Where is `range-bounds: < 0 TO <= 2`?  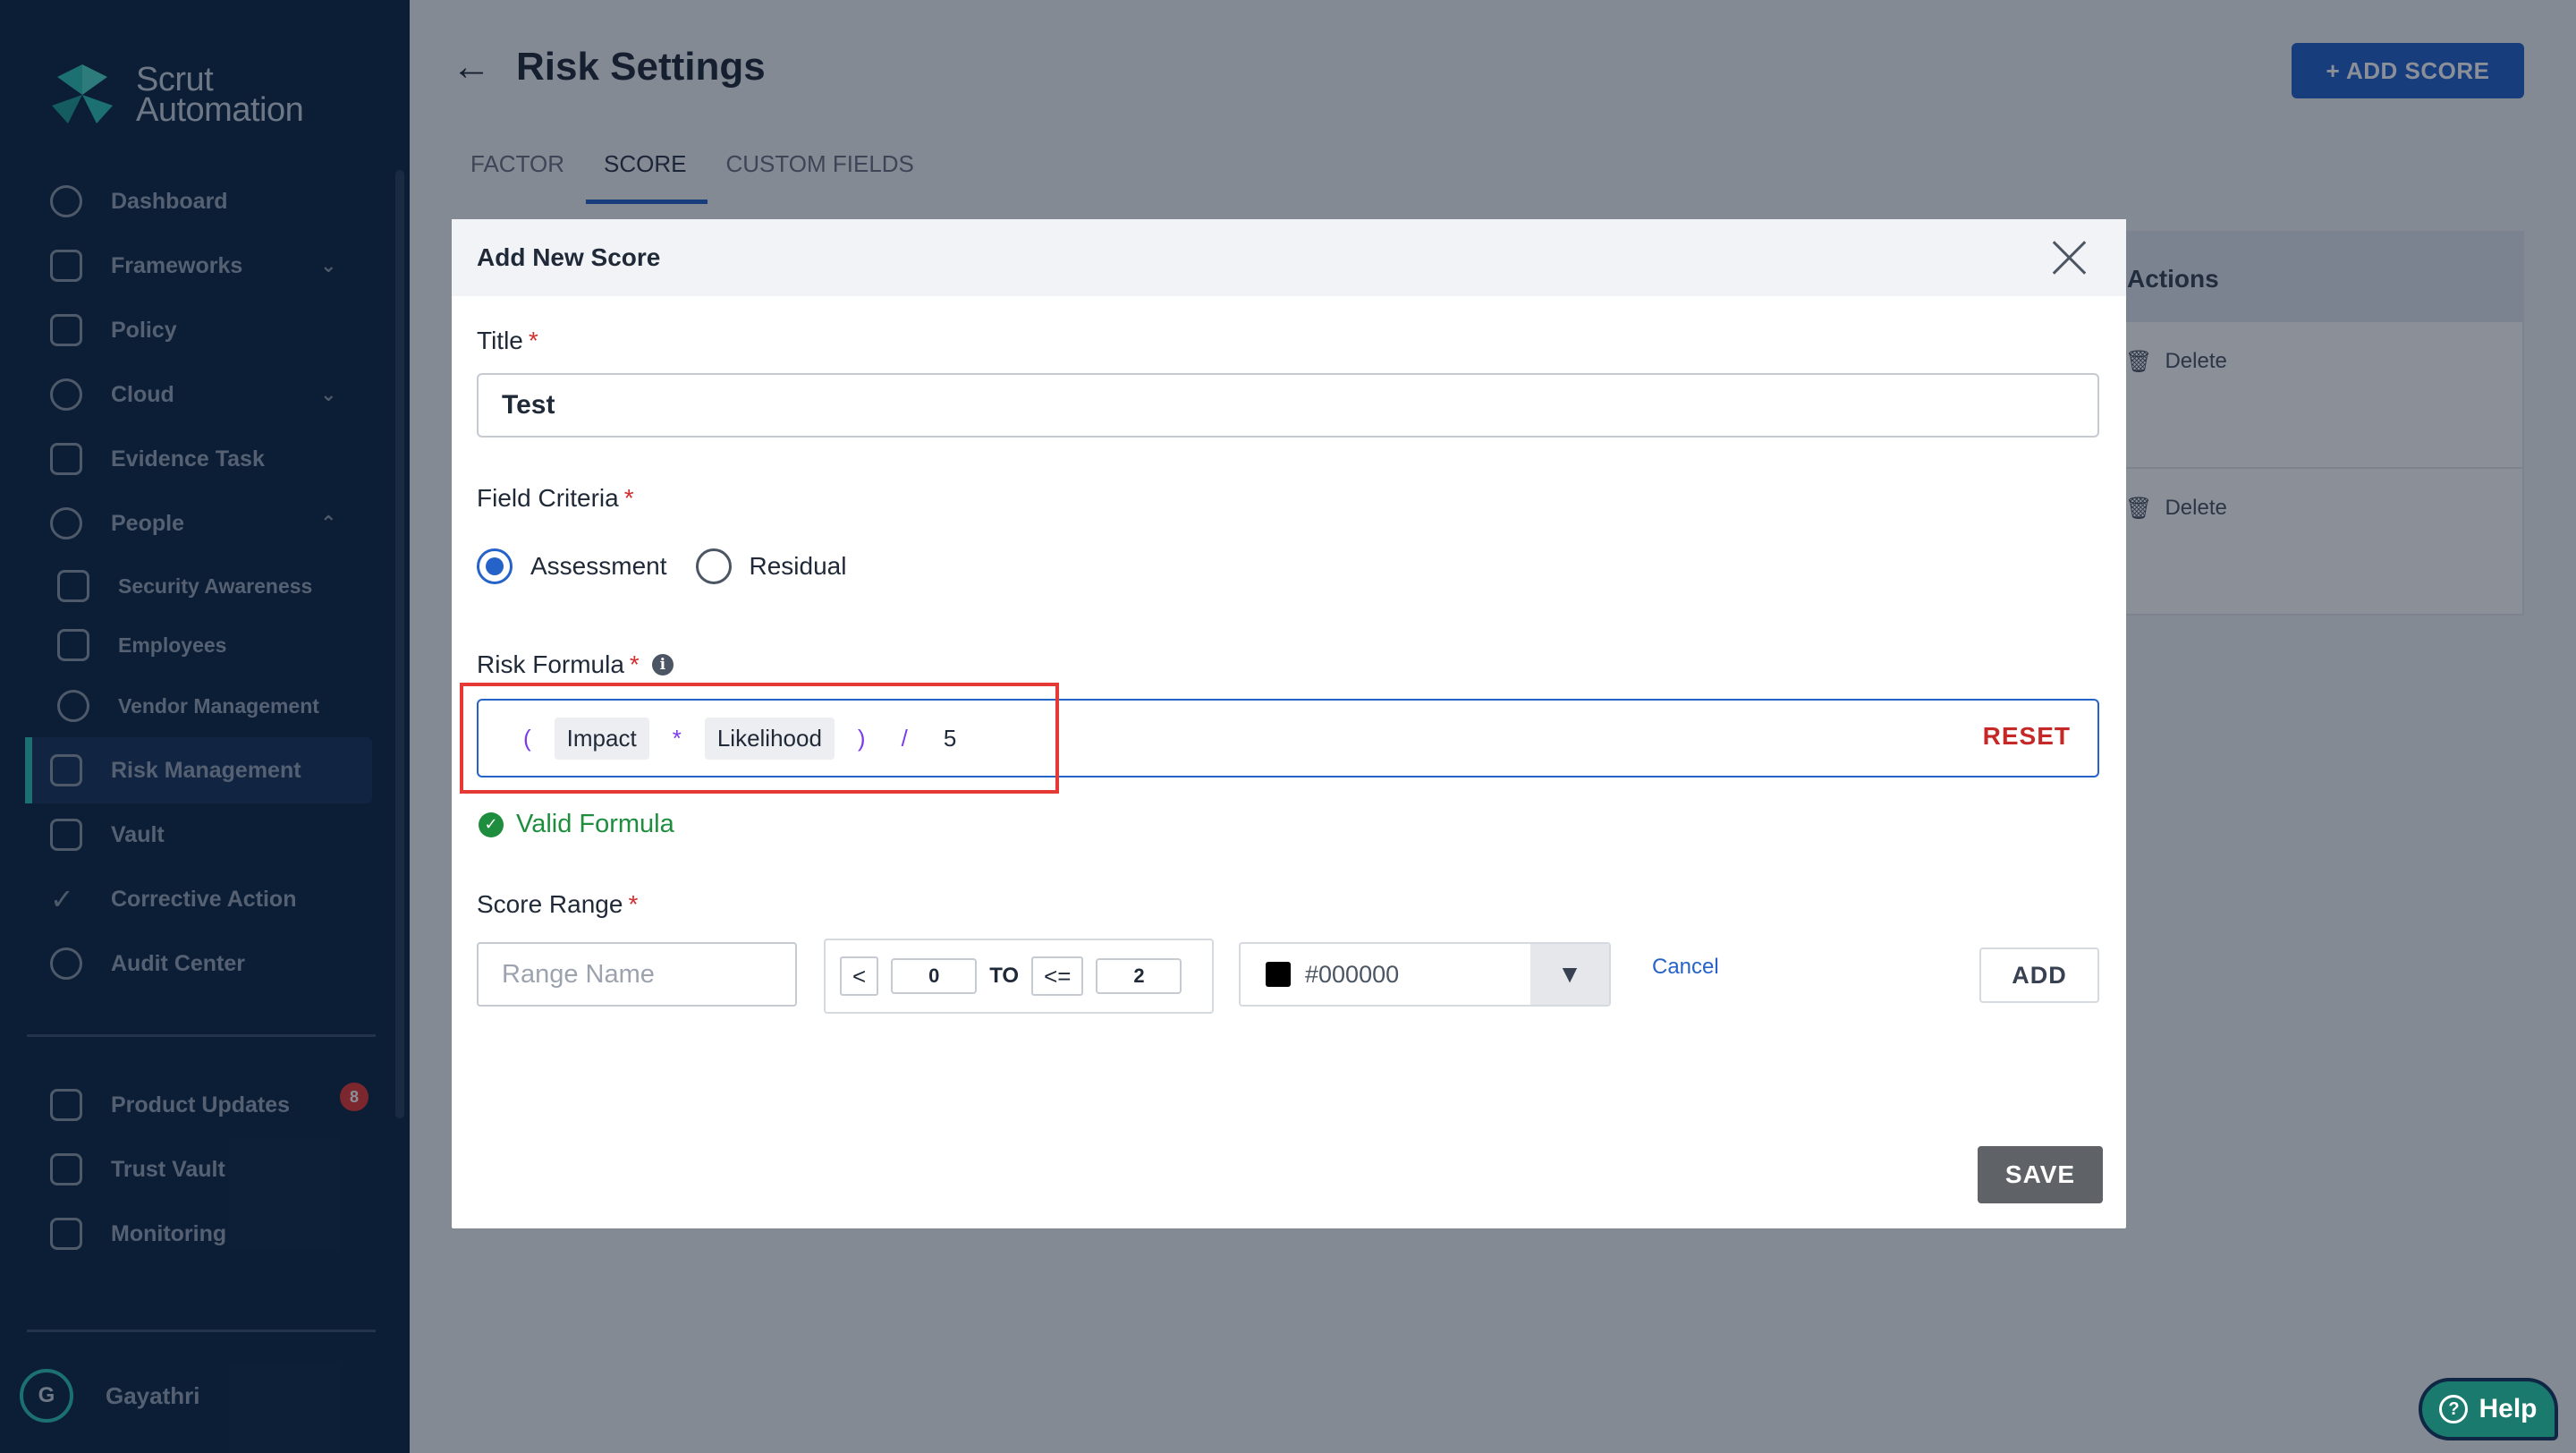
range-bounds: < 0 TO <= 2 is located at coordinates (1019, 976).